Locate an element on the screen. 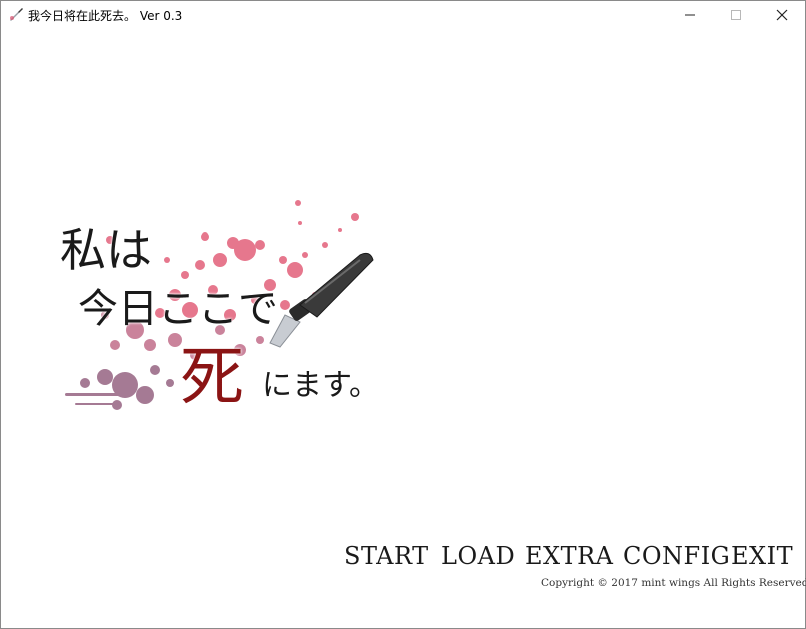 Image resolution: width=806 pixels, height=629 pixels. maximize-button is located at coordinates (736, 15).